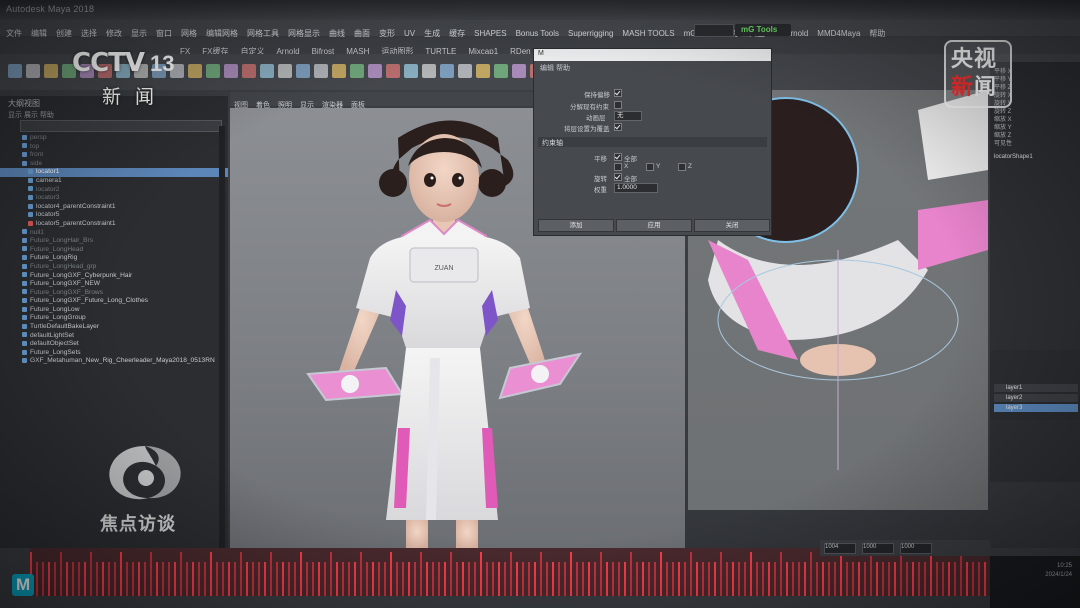  Describe the element at coordinates (114, 336) in the screenshot. I see `outliner-item: defaultLightSet` at that location.